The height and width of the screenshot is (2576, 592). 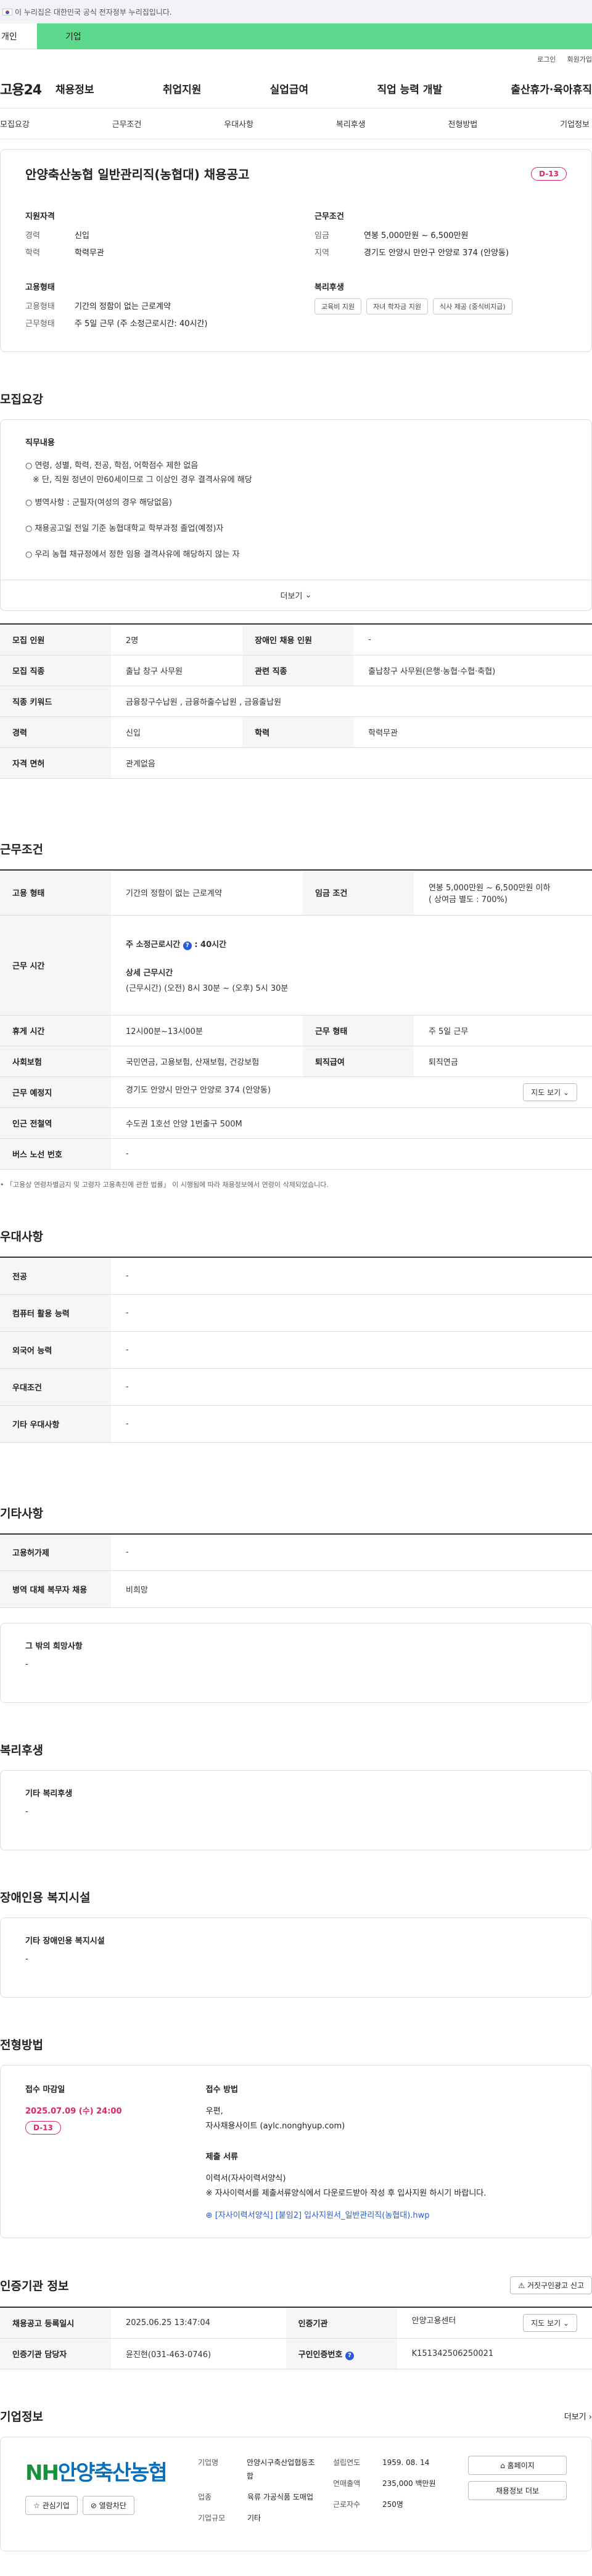 I want to click on row-value: K151342506250021, so click(x=495, y=2353).